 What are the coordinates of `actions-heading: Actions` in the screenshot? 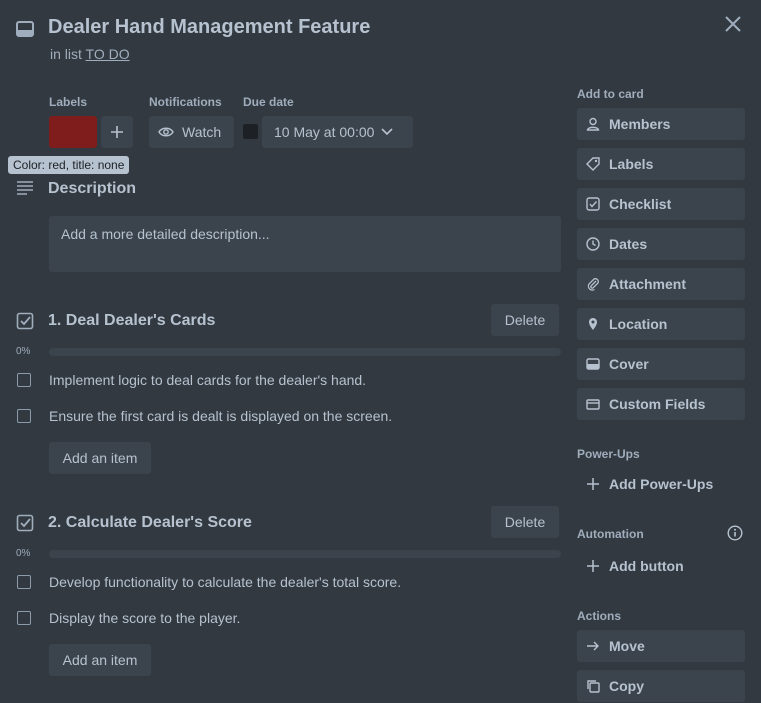 It's located at (599, 616).